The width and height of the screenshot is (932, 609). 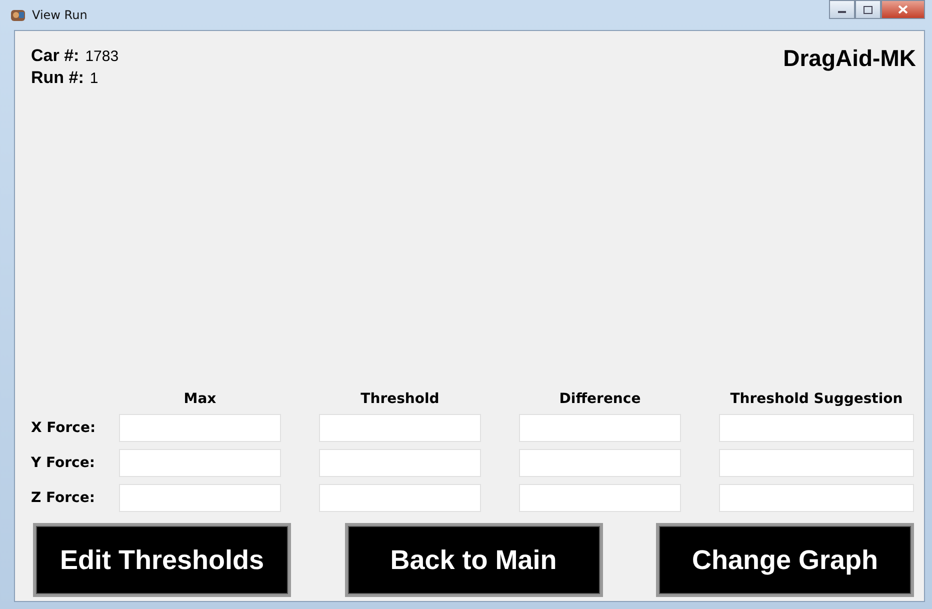 I want to click on maximize-icon, so click(x=868, y=10).